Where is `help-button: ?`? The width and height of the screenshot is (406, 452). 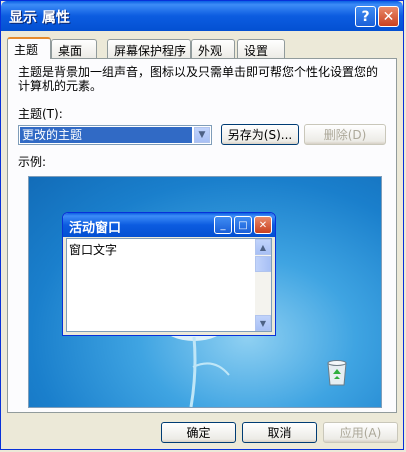
help-button: ? is located at coordinates (365, 16).